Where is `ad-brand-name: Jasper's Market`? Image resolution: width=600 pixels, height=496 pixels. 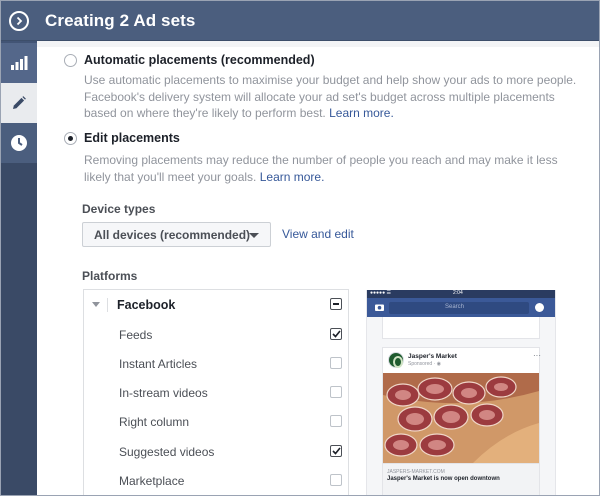
ad-brand-name: Jasper's Market is located at coordinates (432, 356).